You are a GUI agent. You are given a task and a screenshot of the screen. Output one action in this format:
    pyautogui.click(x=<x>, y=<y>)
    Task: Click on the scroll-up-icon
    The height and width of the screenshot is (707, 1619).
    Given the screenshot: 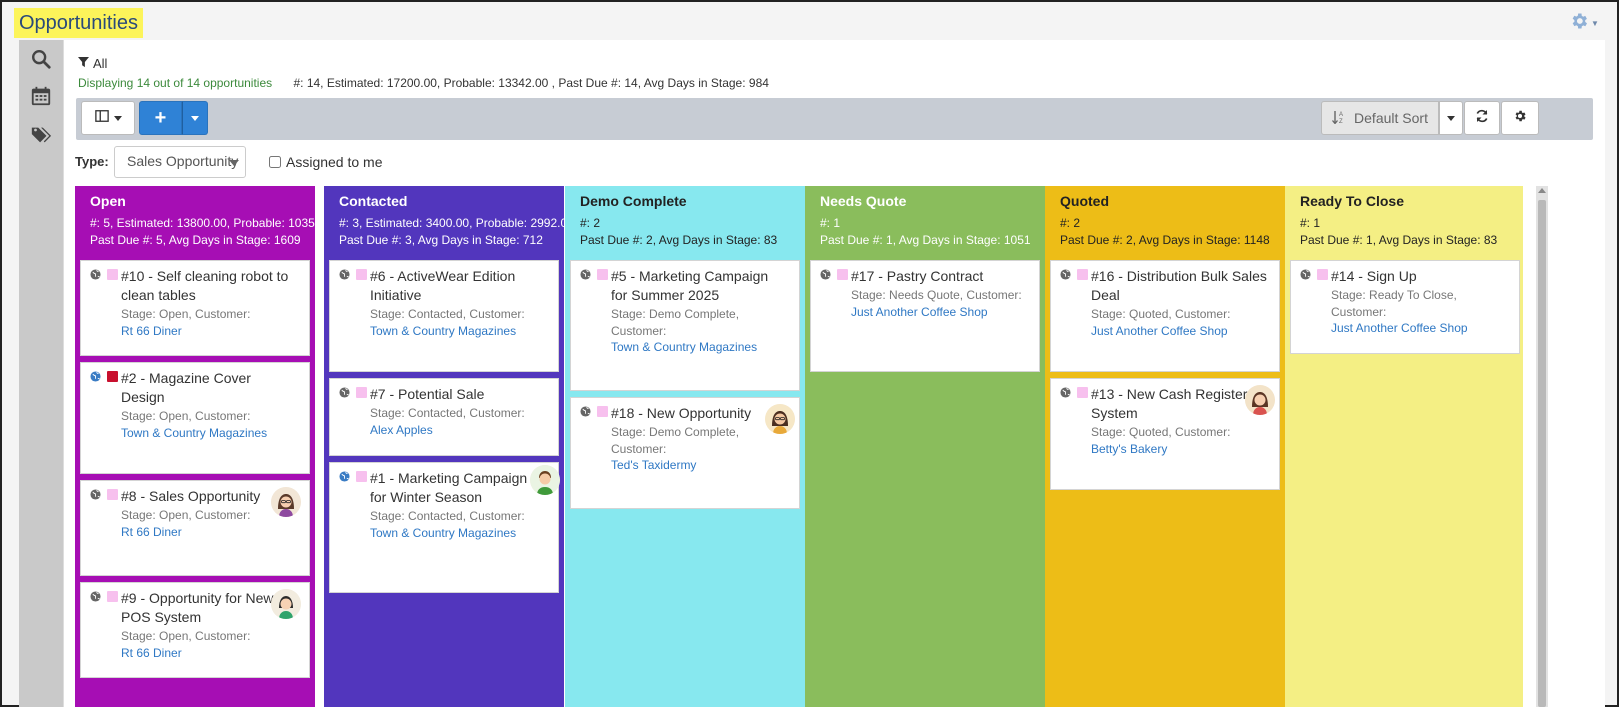 What is the action you would take?
    pyautogui.click(x=1542, y=190)
    